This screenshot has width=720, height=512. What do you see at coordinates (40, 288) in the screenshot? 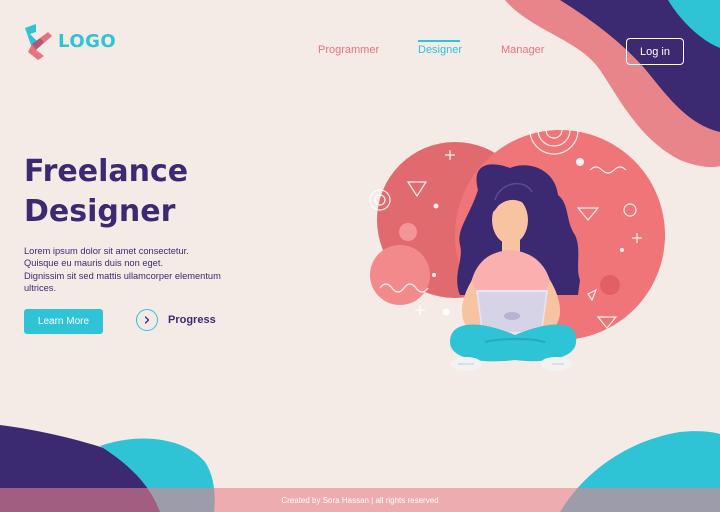
I see `desc-line: ultrices.` at bounding box center [40, 288].